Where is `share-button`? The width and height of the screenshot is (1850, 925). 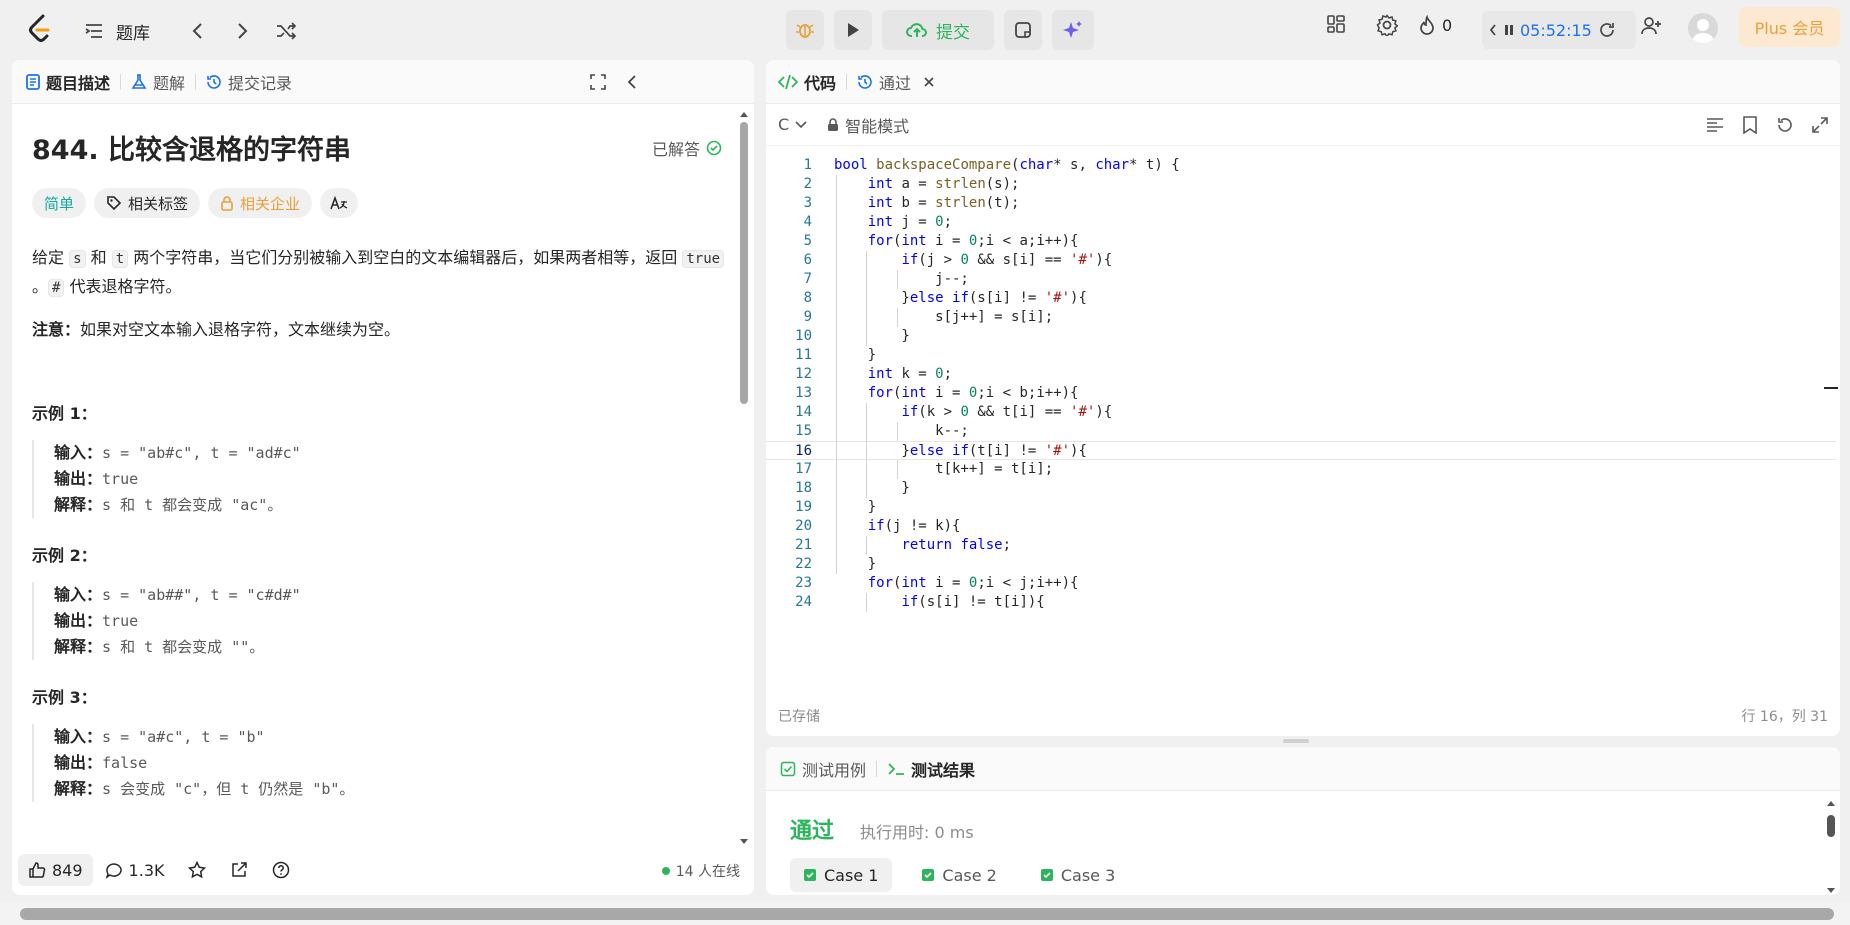
share-button is located at coordinates (239, 870).